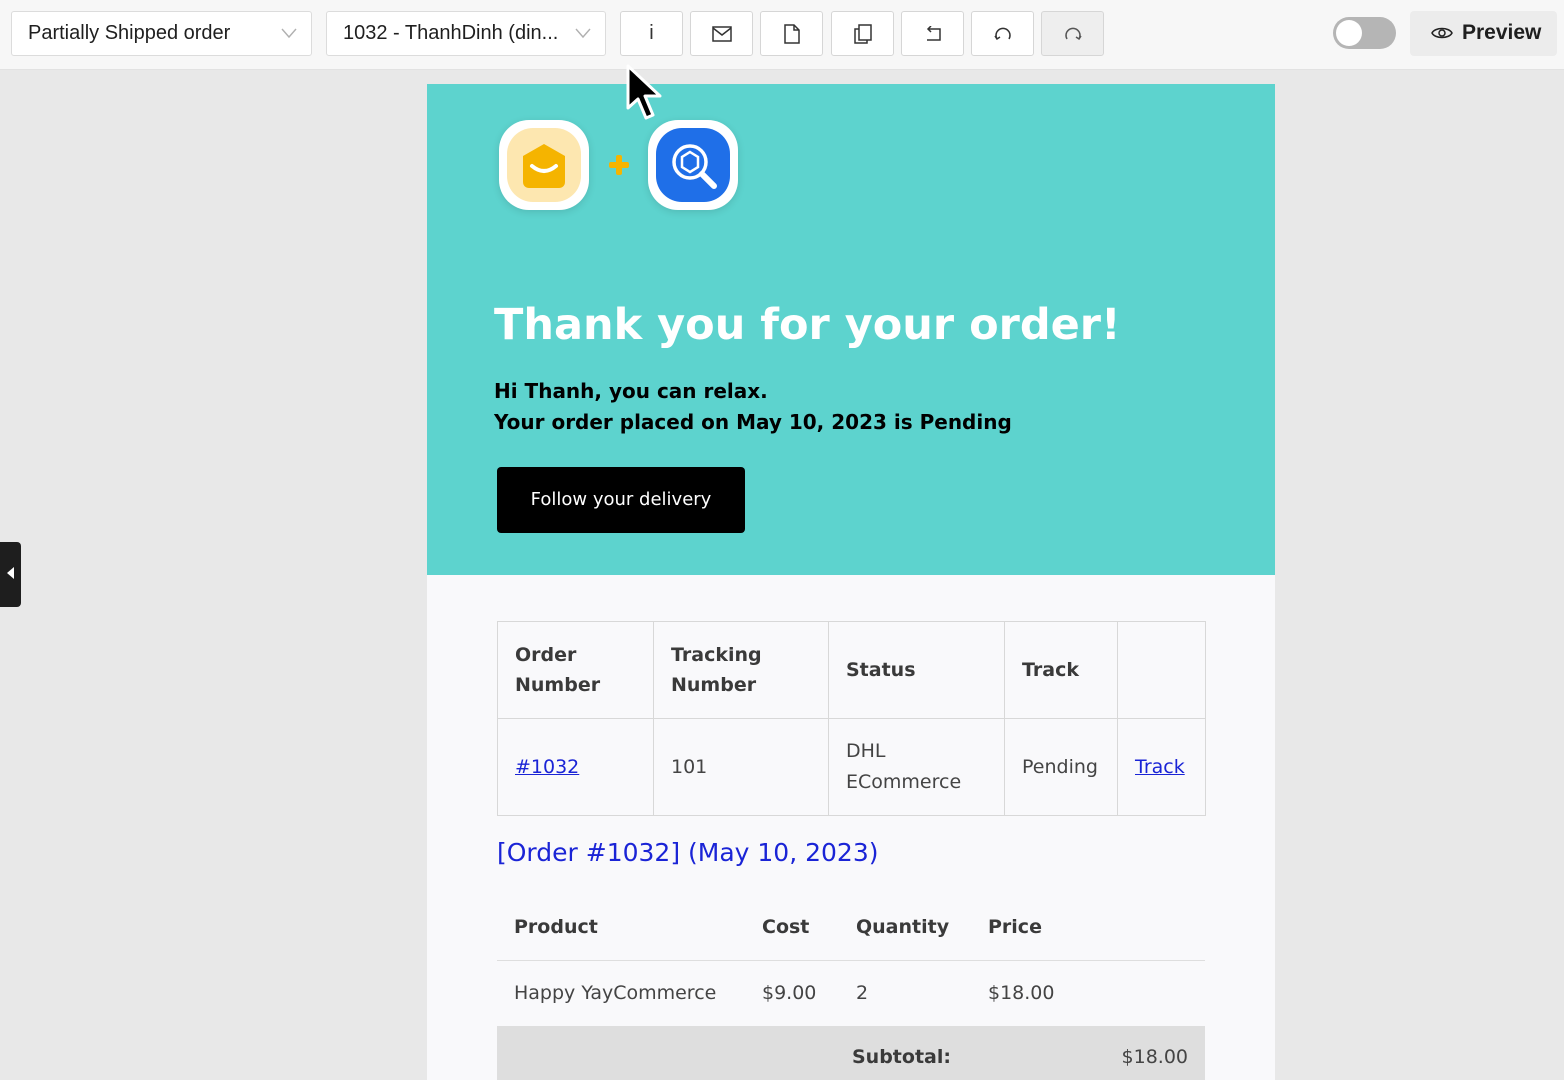 This screenshot has width=1564, height=1080. What do you see at coordinates (1364, 33) in the screenshot?
I see `toggle-switch` at bounding box center [1364, 33].